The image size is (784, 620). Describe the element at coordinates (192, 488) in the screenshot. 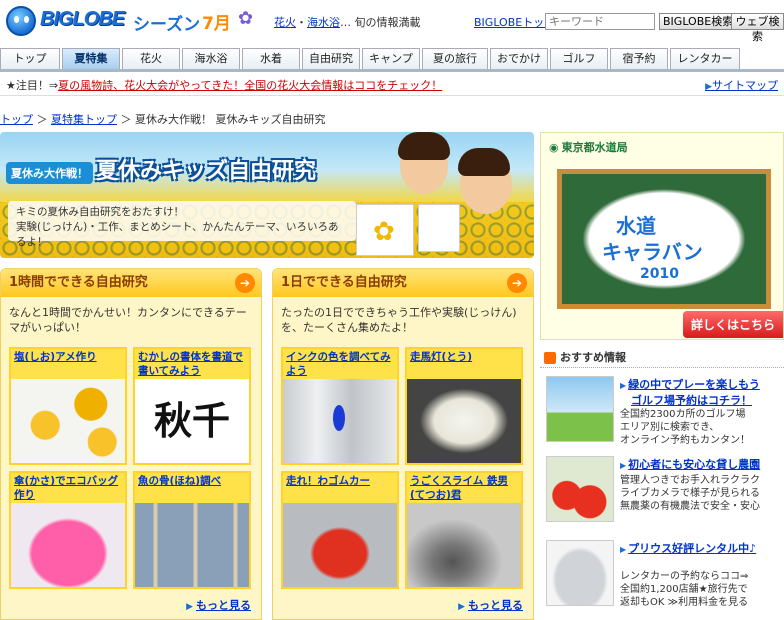

I see `item-caption: 魚の骨(ほね)調べ` at that location.